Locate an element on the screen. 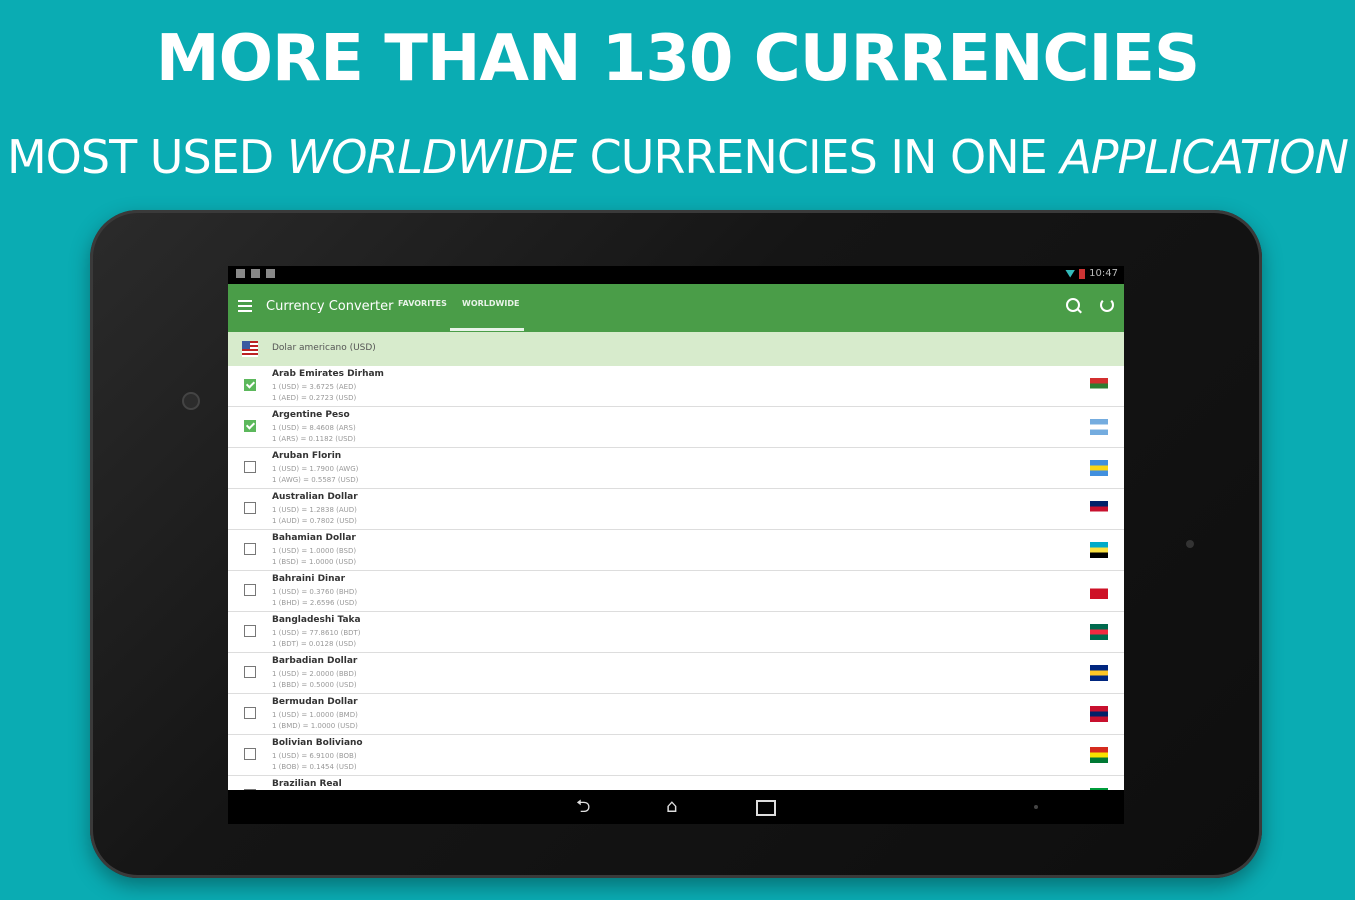 Image resolution: width=1355 pixels, height=900 pixels. refresh-icon is located at coordinates (1107, 305).